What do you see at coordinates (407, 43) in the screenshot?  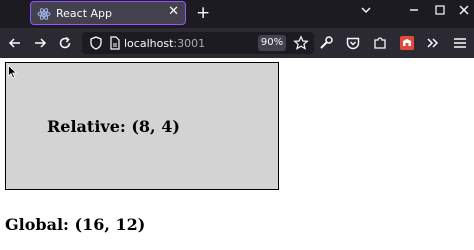 I see `addon-icon` at bounding box center [407, 43].